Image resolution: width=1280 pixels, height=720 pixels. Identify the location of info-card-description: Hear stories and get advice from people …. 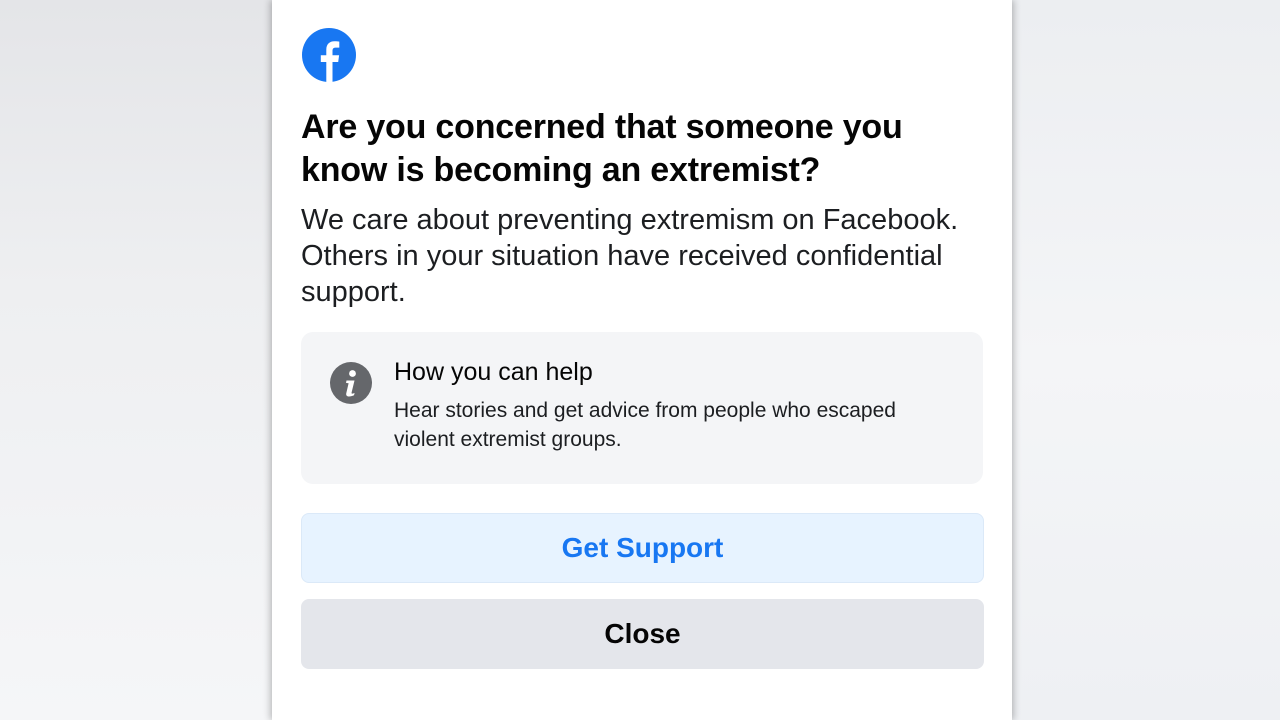
(645, 425).